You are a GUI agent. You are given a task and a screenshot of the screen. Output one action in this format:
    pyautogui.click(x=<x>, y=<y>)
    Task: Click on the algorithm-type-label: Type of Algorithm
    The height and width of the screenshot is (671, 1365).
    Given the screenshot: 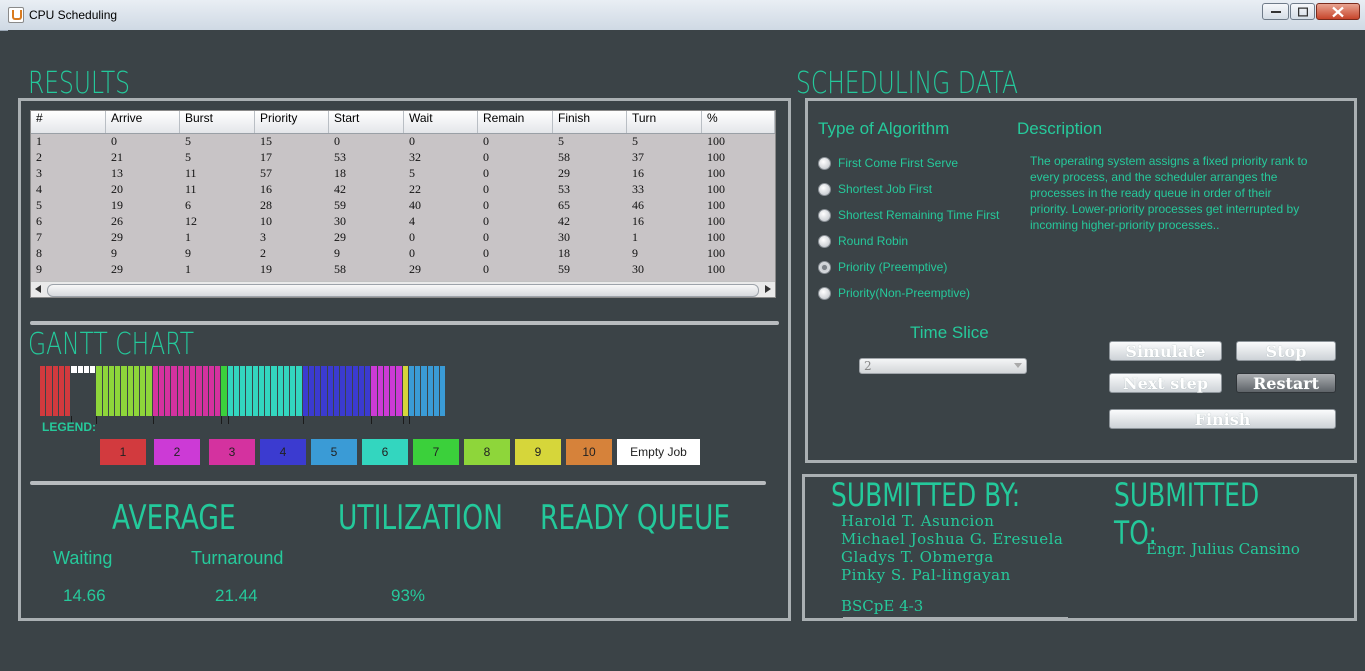 What is the action you would take?
    pyautogui.click(x=884, y=128)
    